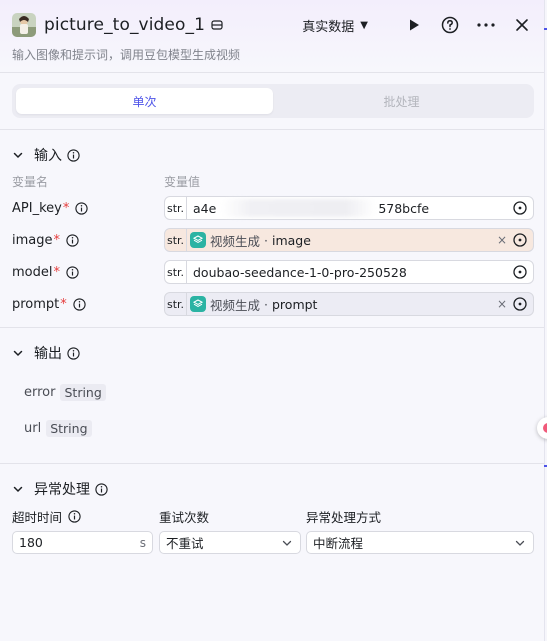 This screenshot has height=641, width=547. I want to click on timeout-label-text: 超时时间, so click(37, 517).